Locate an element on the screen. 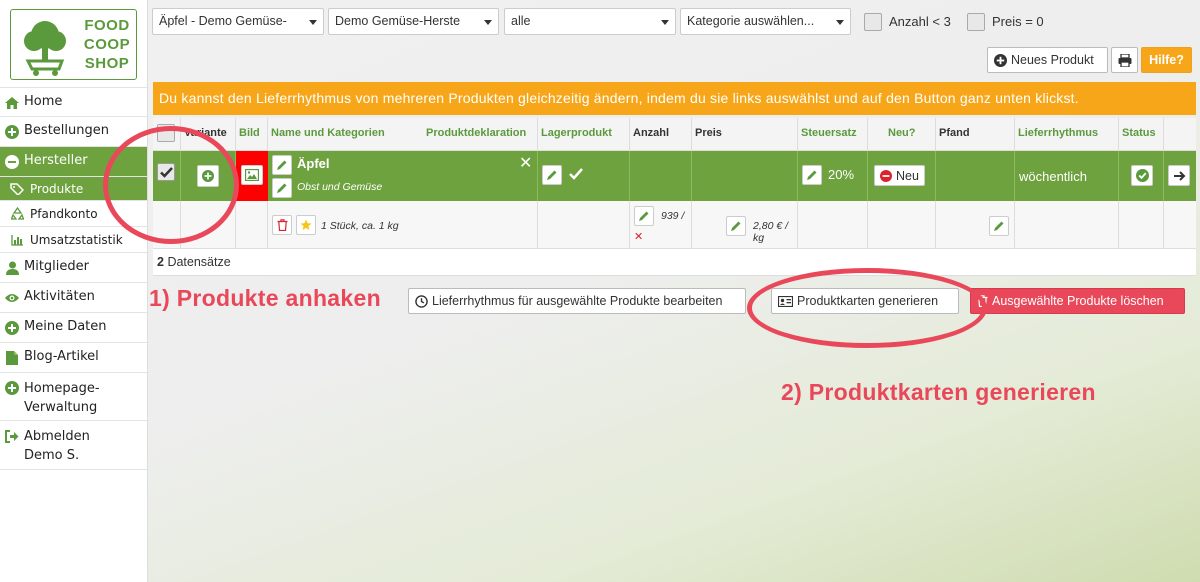 This screenshot has height=582, width=1200. sidebar-item-label: Home is located at coordinates (43, 101).